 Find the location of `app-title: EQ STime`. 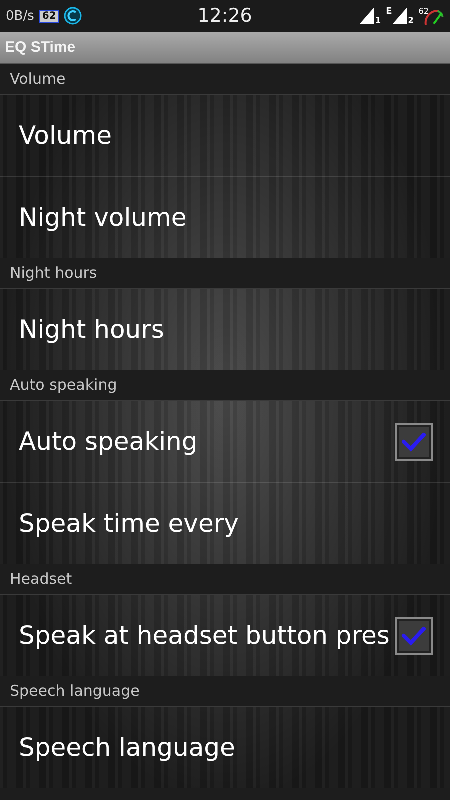

app-title: EQ STime is located at coordinates (40, 47).